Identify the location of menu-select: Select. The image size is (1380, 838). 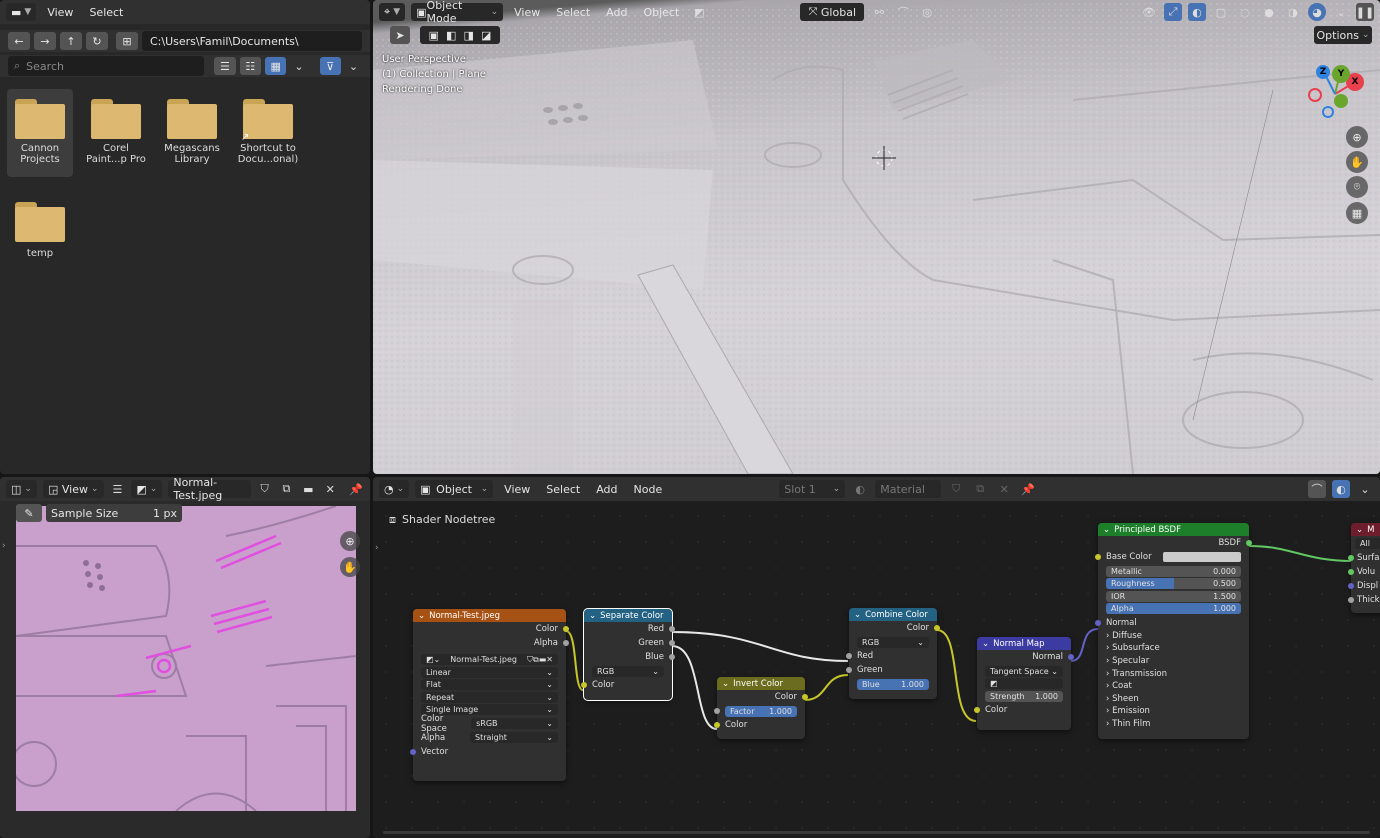
(573, 12).